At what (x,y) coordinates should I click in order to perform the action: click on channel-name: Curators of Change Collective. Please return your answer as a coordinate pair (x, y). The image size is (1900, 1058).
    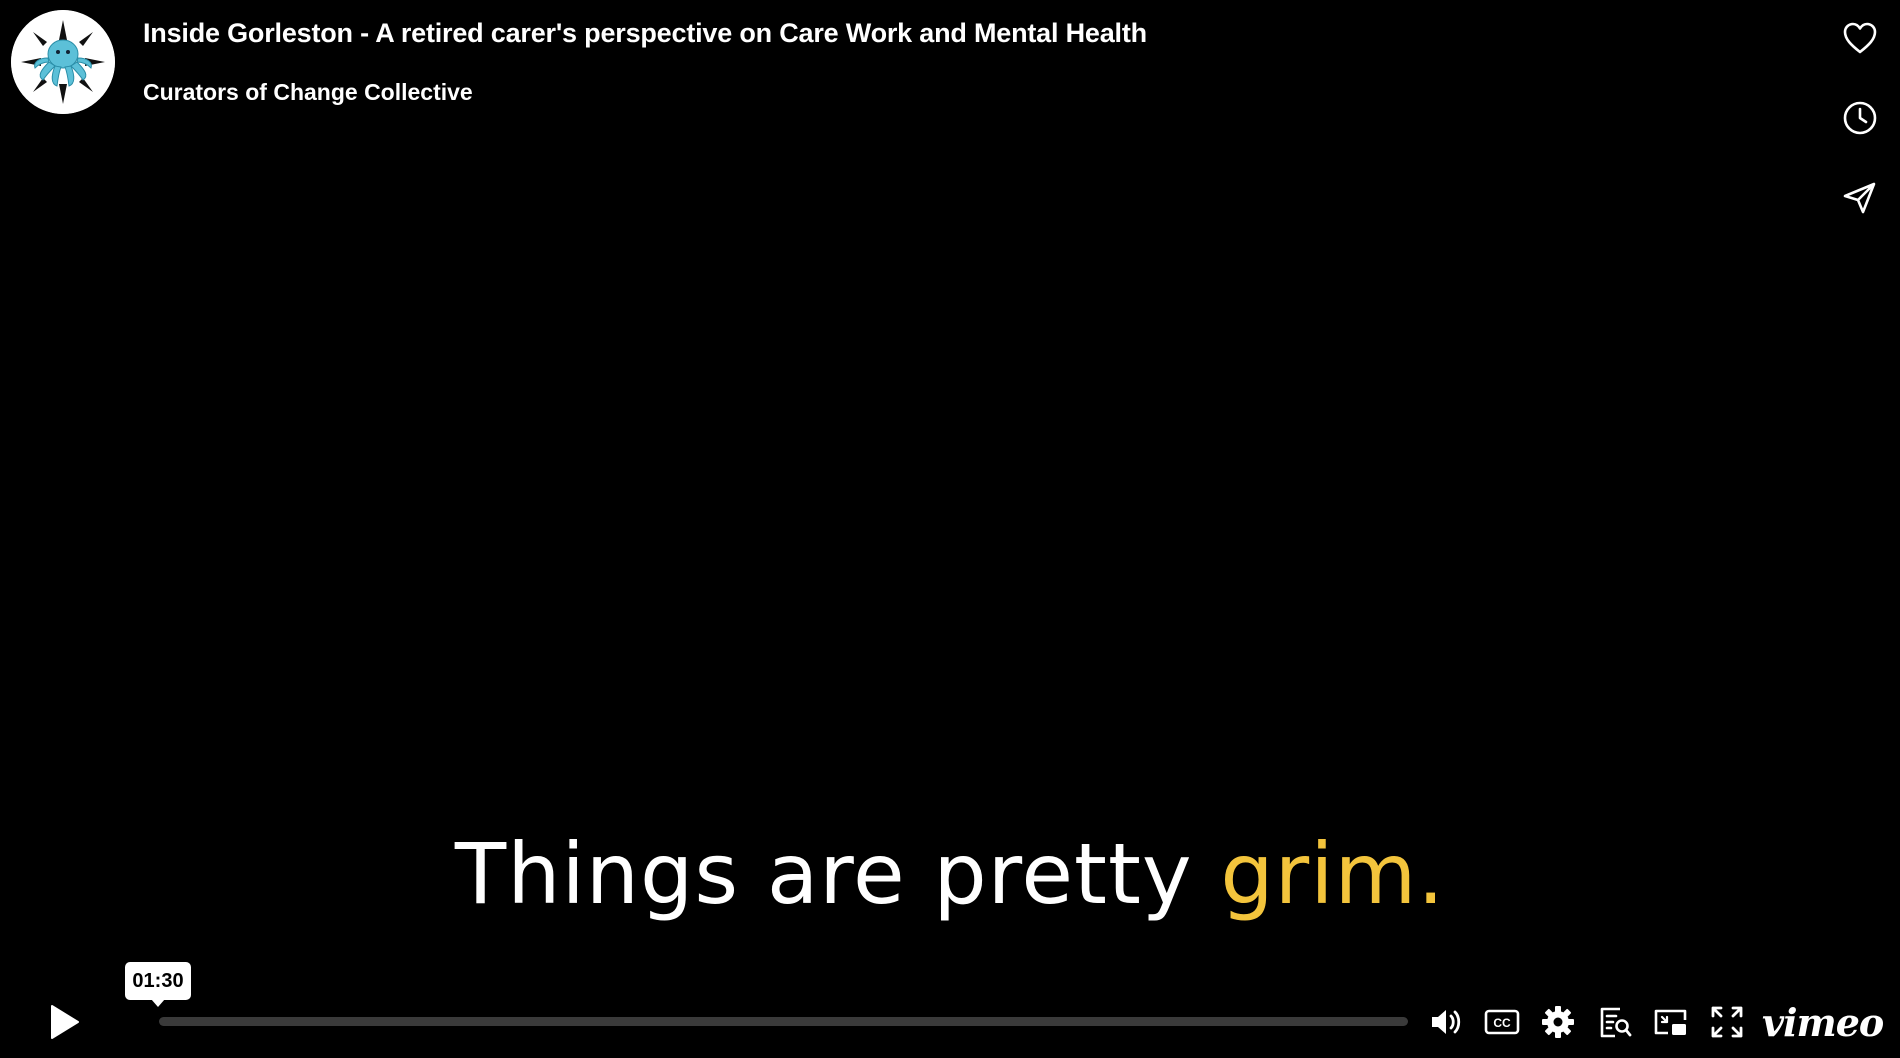
    Looking at the image, I should click on (308, 92).